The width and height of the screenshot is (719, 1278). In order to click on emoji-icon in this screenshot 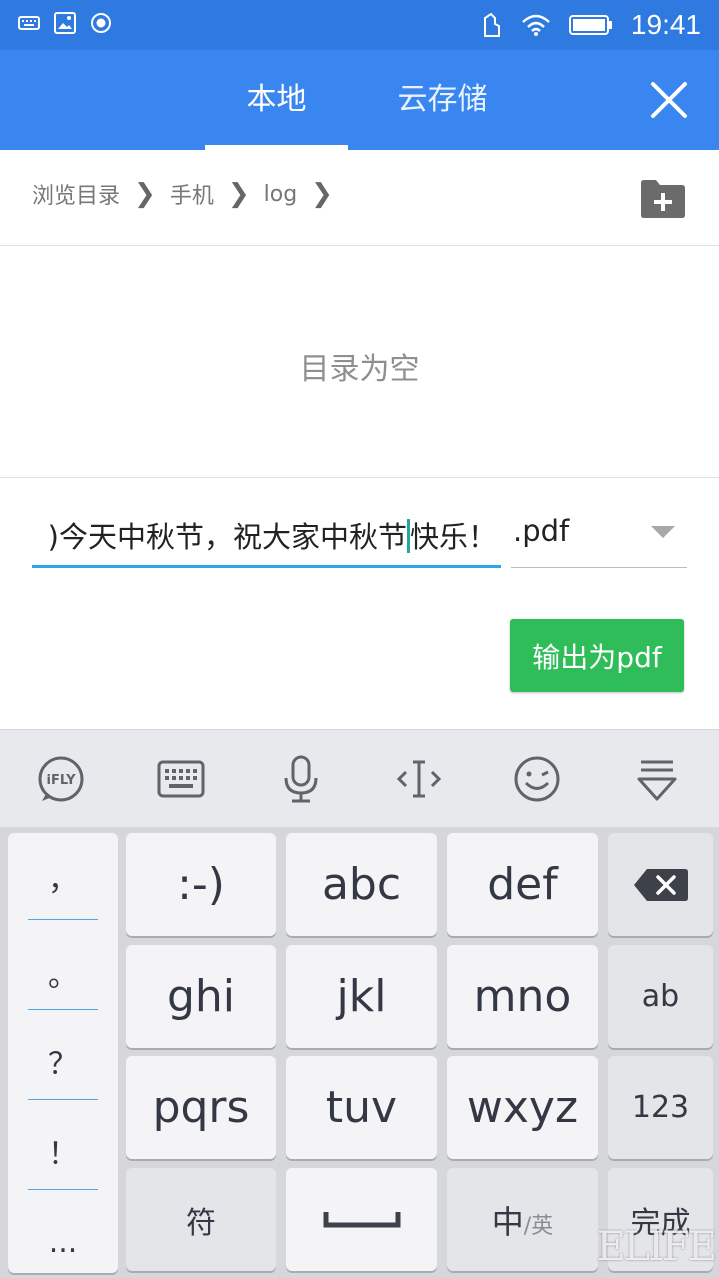, I will do `click(537, 779)`.